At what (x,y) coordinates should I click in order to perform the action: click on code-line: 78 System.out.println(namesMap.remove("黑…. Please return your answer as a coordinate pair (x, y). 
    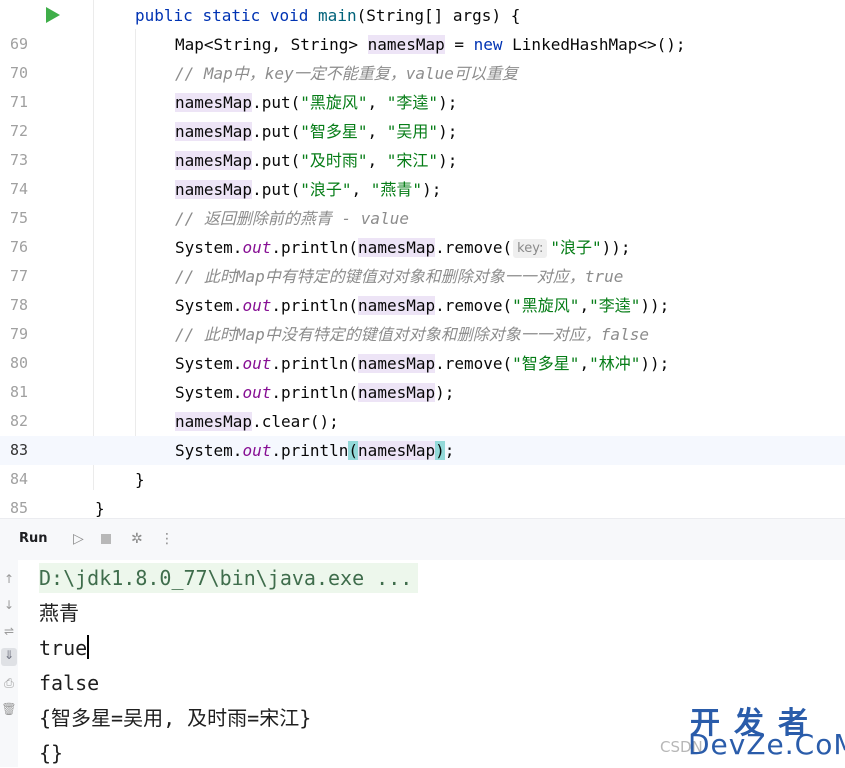
    Looking at the image, I should click on (422, 305).